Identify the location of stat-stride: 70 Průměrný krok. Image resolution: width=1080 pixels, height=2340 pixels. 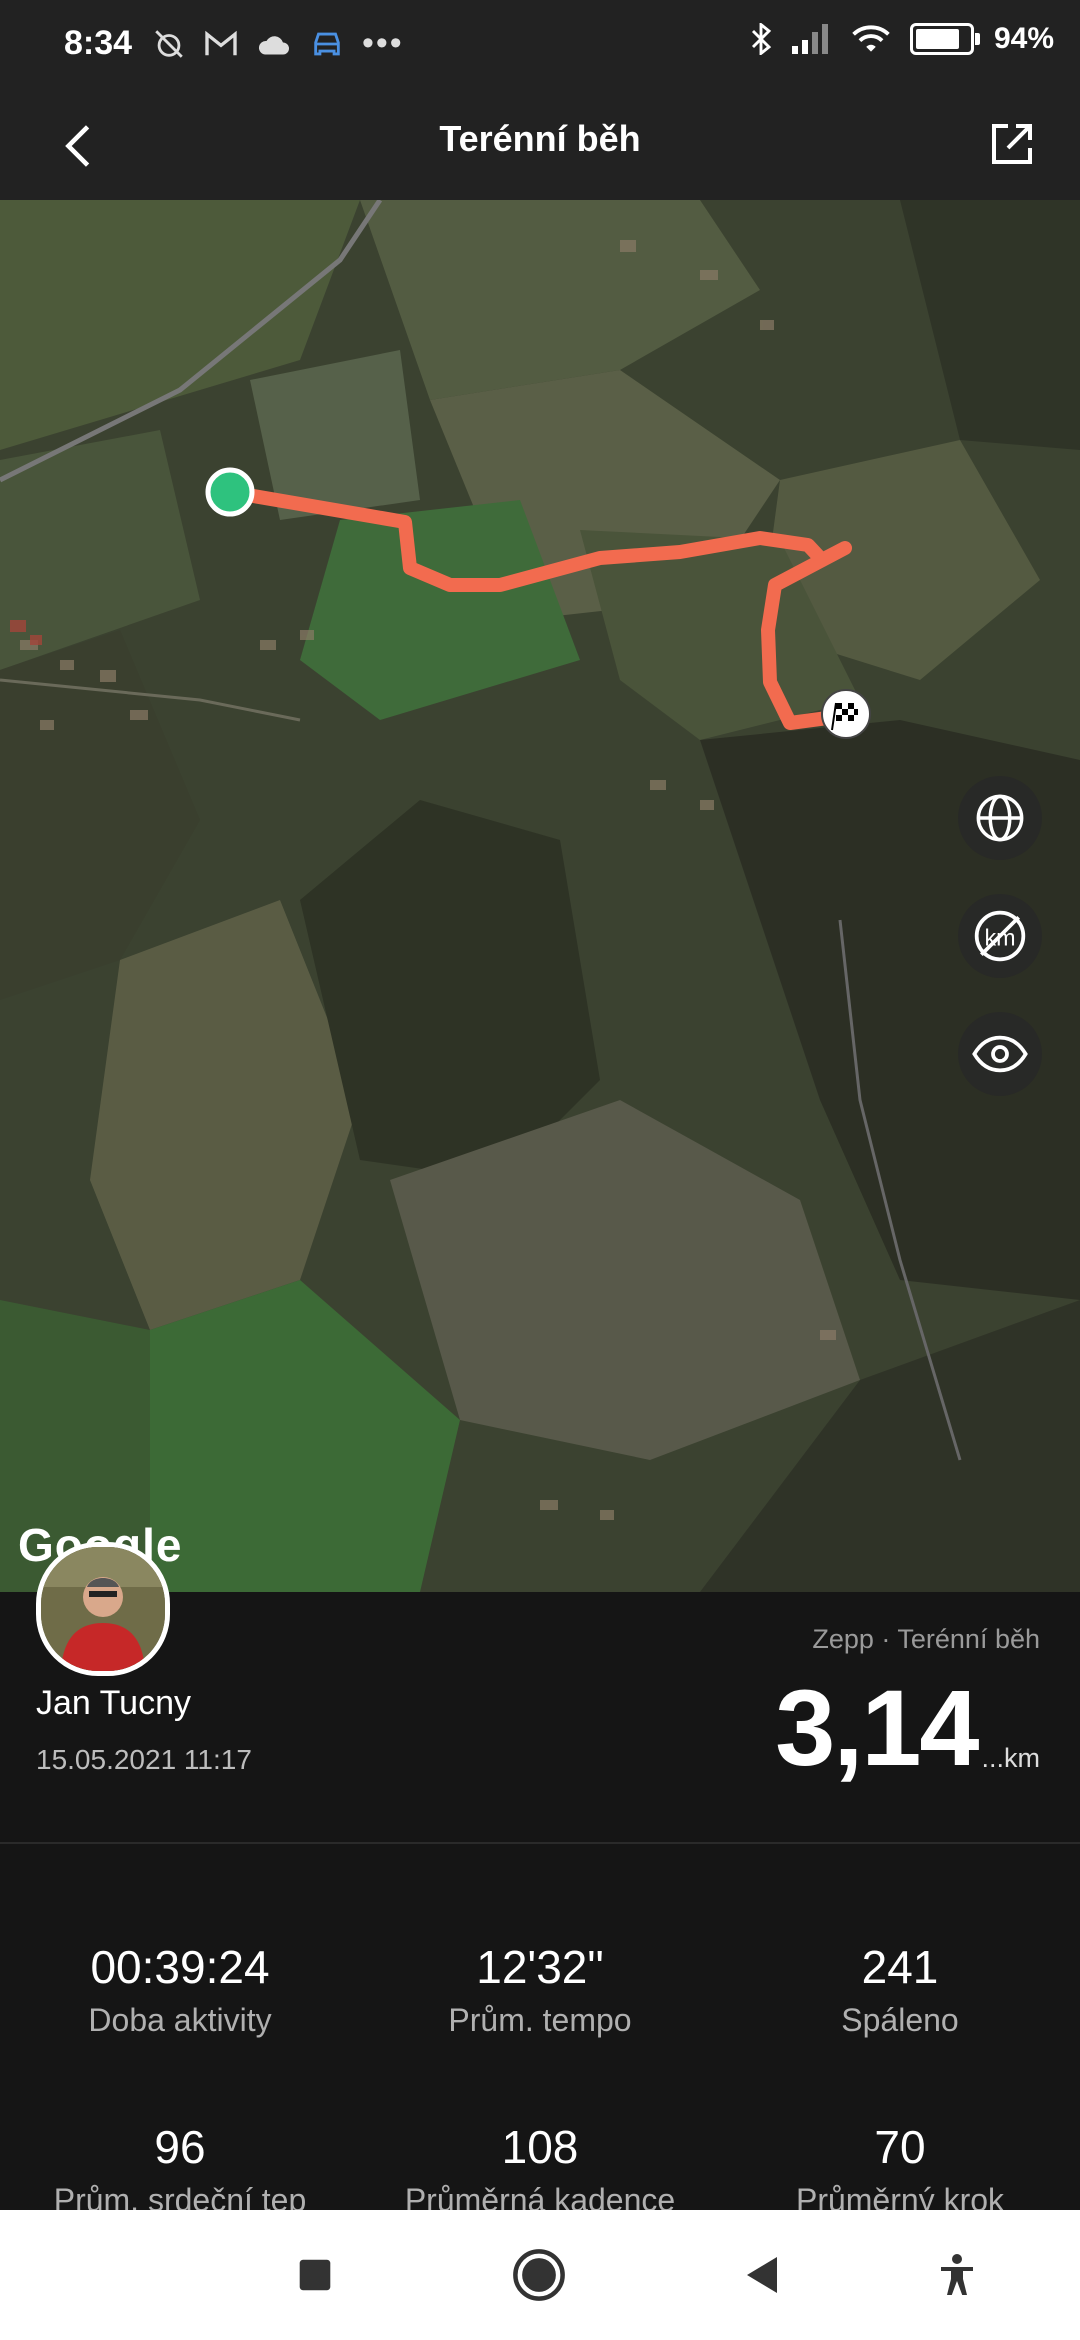
(900, 2169).